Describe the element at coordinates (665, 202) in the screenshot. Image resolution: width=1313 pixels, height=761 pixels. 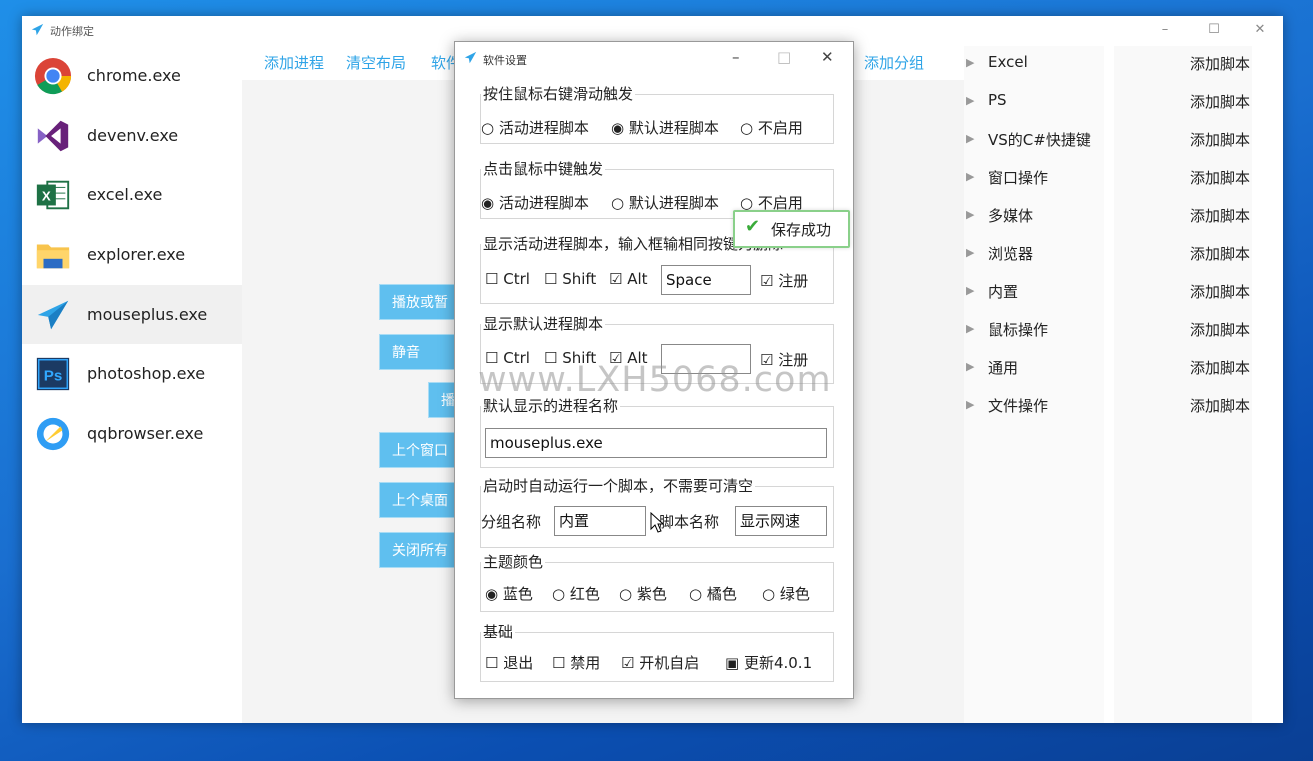
I see `radio-default-process: ○ 默认进程脚本` at that location.